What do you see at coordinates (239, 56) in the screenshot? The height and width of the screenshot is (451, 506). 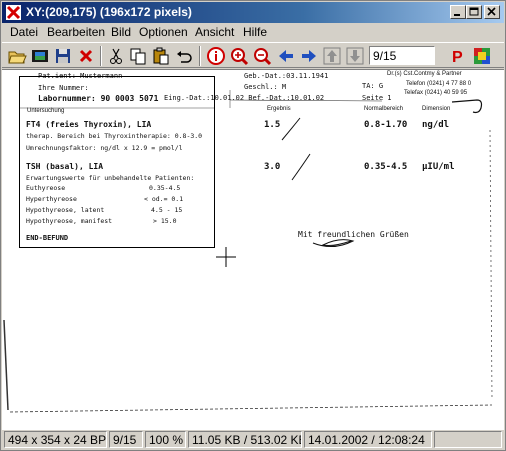 I see `zoom-in-icon` at bounding box center [239, 56].